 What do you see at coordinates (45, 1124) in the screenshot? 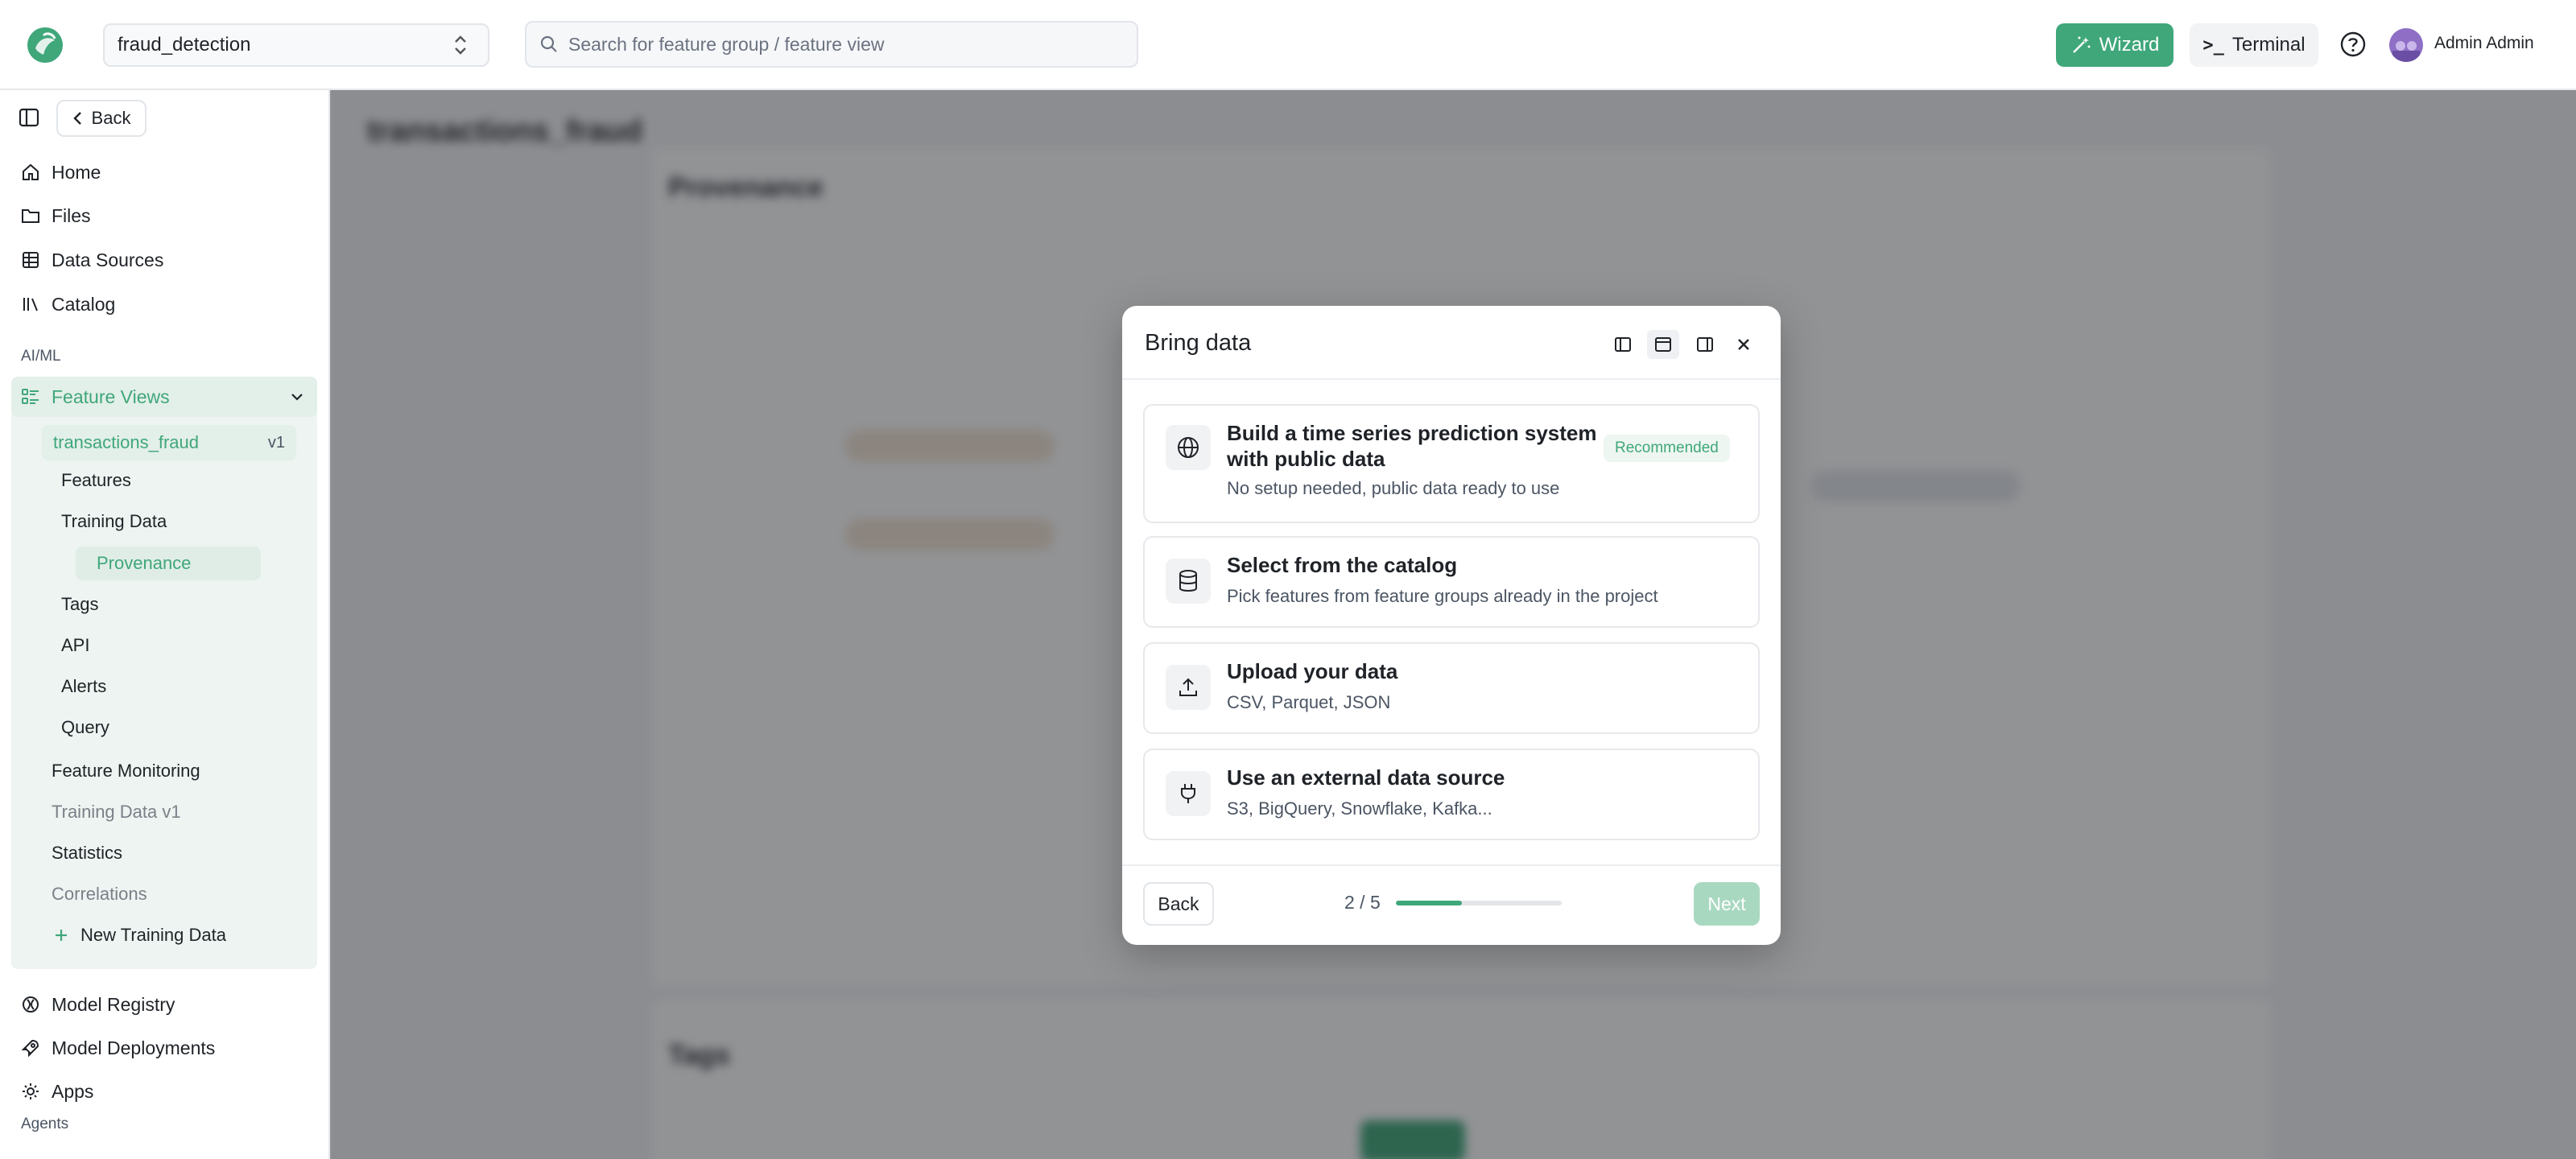
I see `section-label-agents: Agents` at bounding box center [45, 1124].